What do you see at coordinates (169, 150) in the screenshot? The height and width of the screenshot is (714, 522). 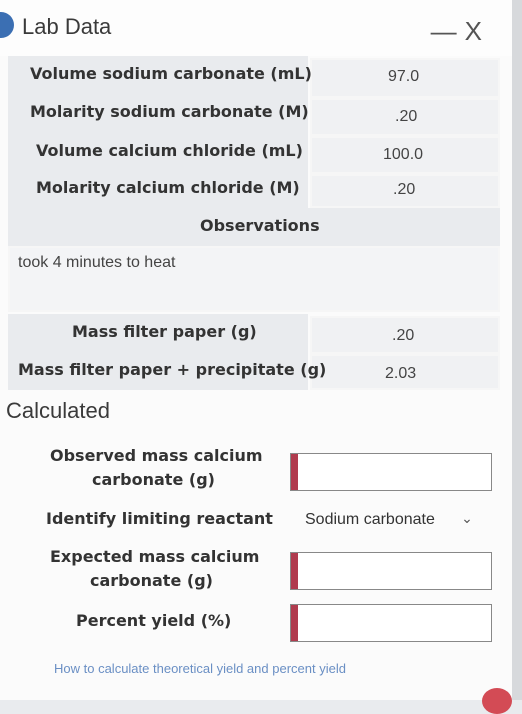 I see `volume-cacl2-label: Volume calcium chloride (mL)` at bounding box center [169, 150].